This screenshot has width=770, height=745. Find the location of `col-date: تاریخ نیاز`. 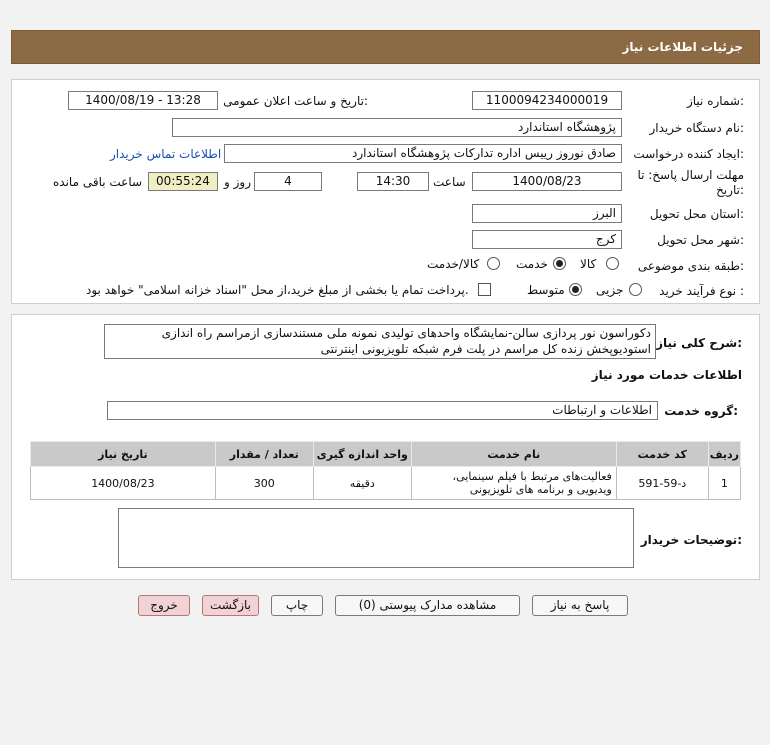

col-date: تاریخ نیاز is located at coordinates (123, 454).